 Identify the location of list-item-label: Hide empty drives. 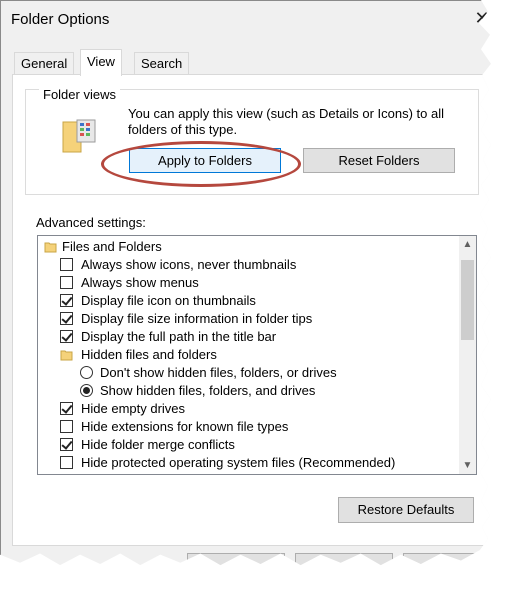
(133, 408).